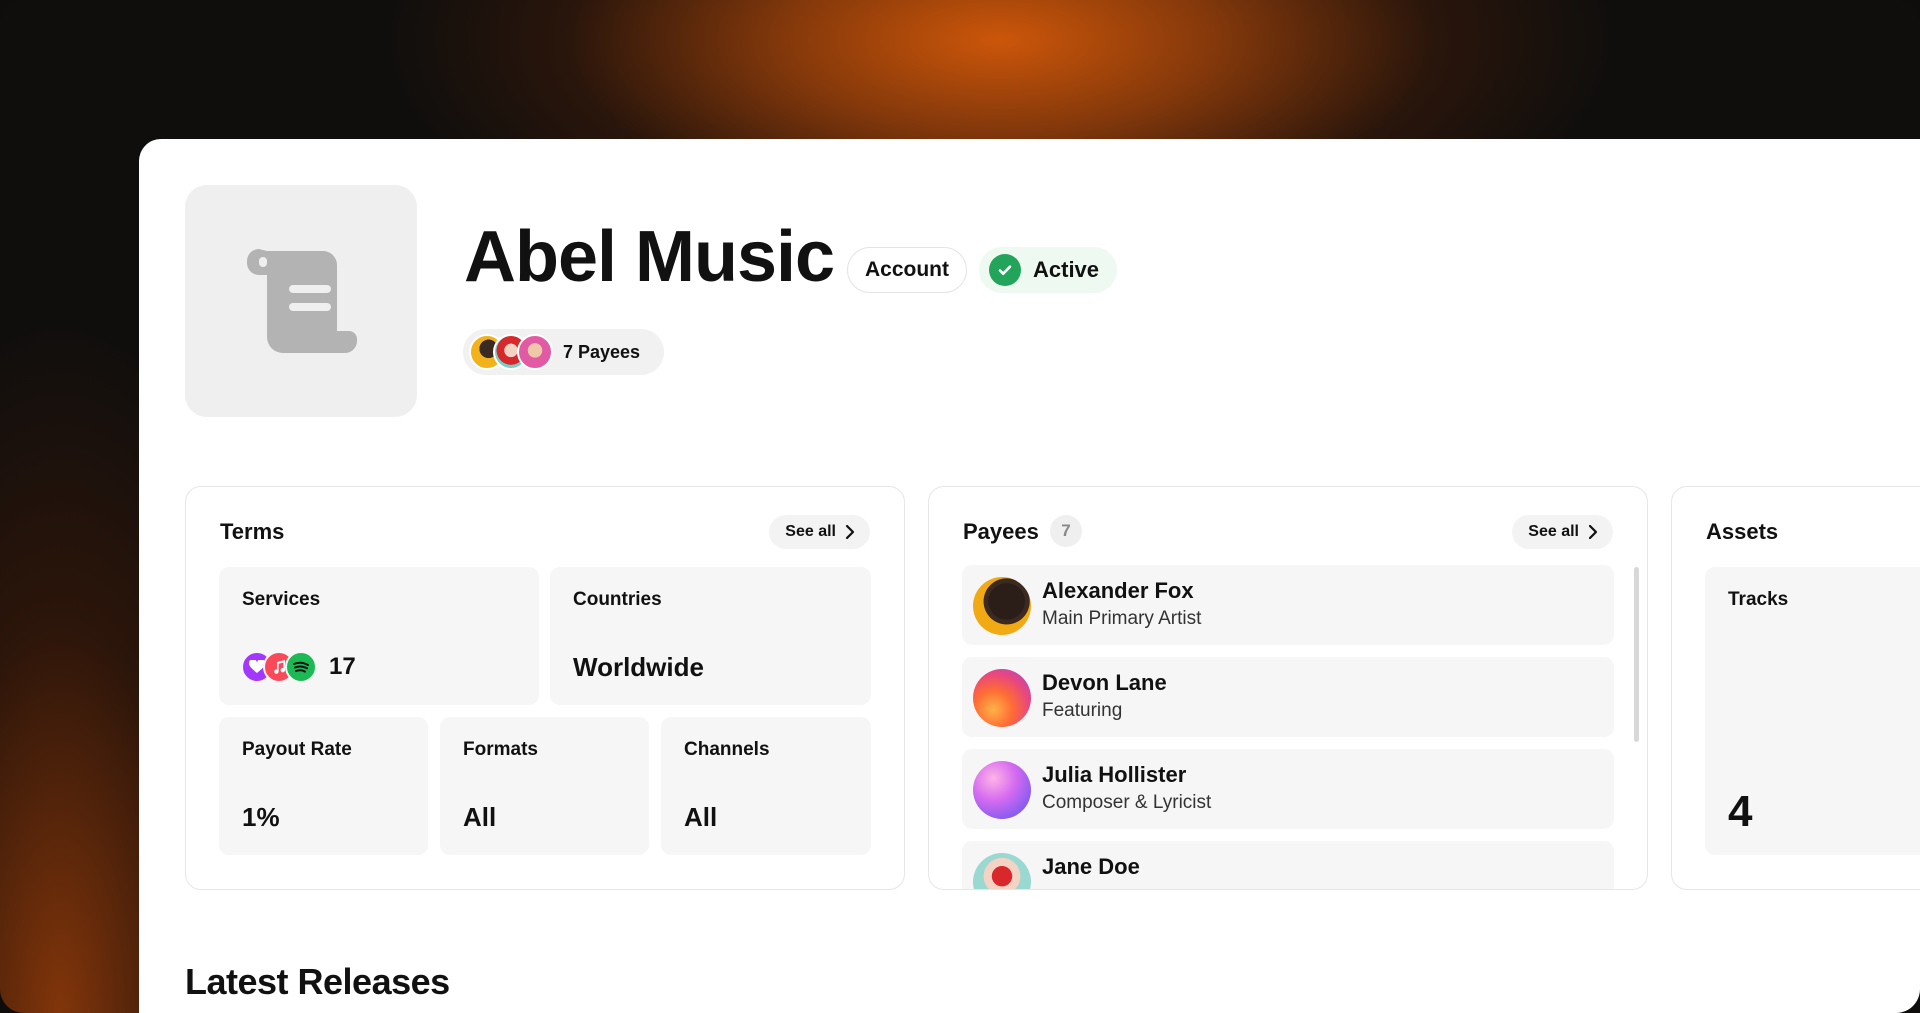 The image size is (1920, 1013). Describe the element at coordinates (727, 749) in the screenshot. I see `channels-label: Channels` at that location.